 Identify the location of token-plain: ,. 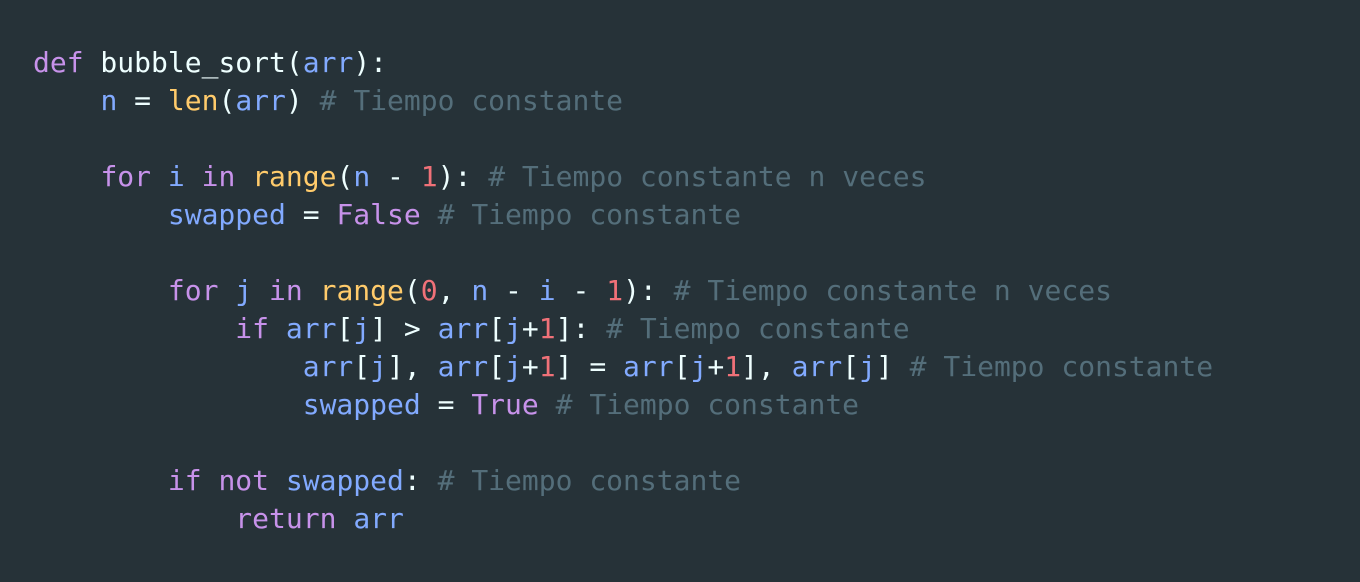
(454, 290).